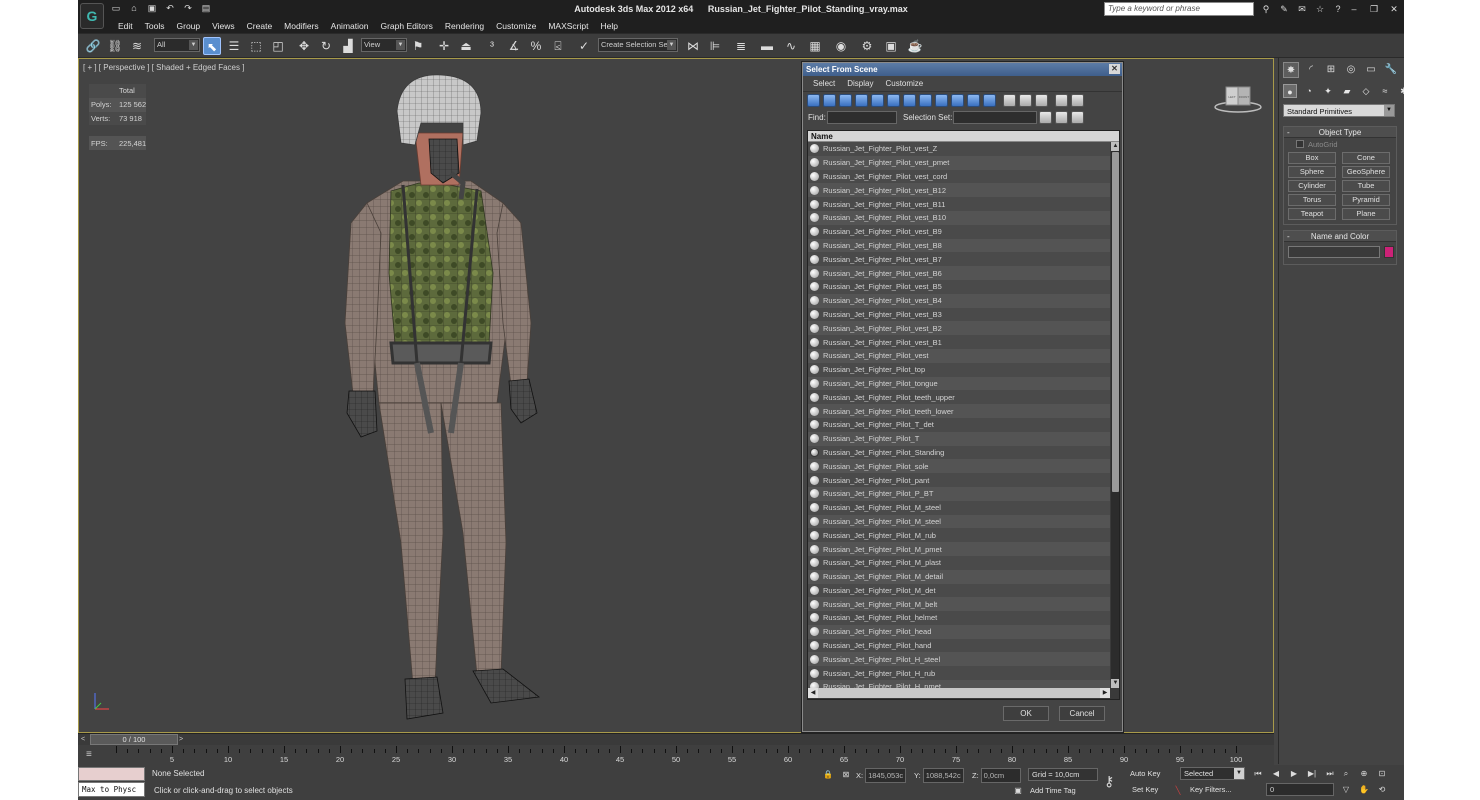  What do you see at coordinates (959, 149) in the screenshot?
I see `scene-object-row: Russian_Jet_Fighter_Pilot_vest_Z` at bounding box center [959, 149].